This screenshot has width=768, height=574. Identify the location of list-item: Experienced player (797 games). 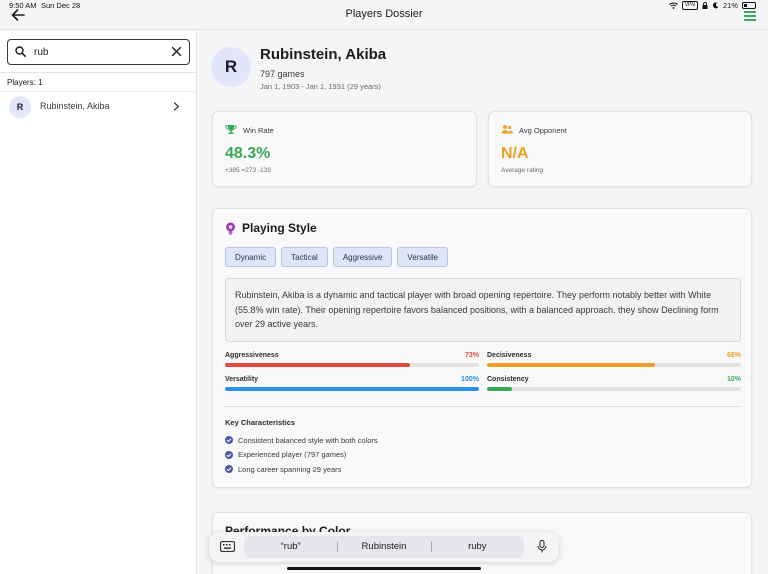
(301, 455).